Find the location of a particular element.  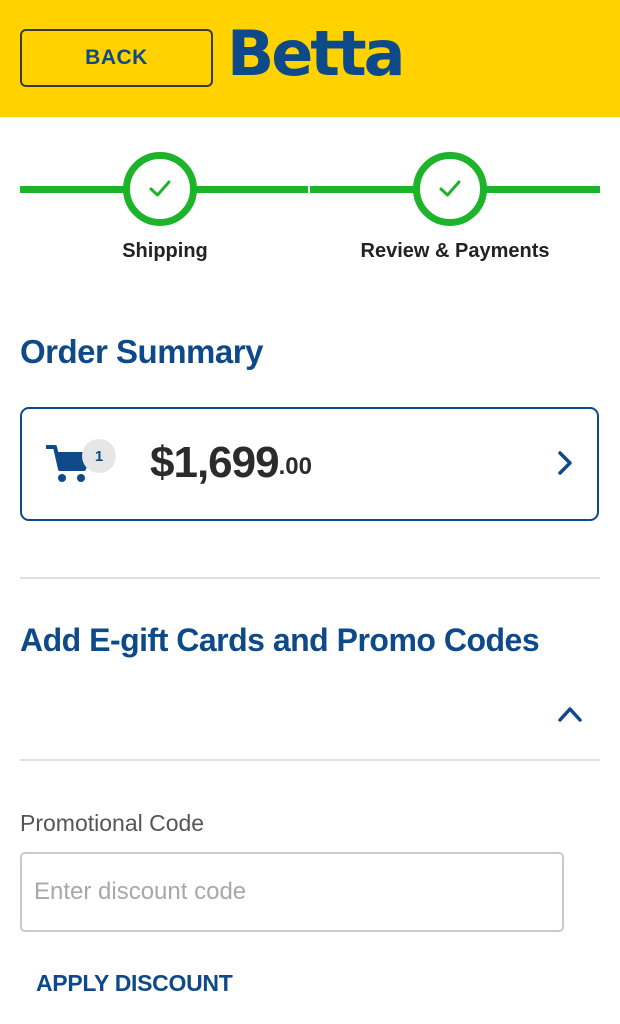

apply-discount-button: APPLY DISCOUNT is located at coordinates (134, 983).